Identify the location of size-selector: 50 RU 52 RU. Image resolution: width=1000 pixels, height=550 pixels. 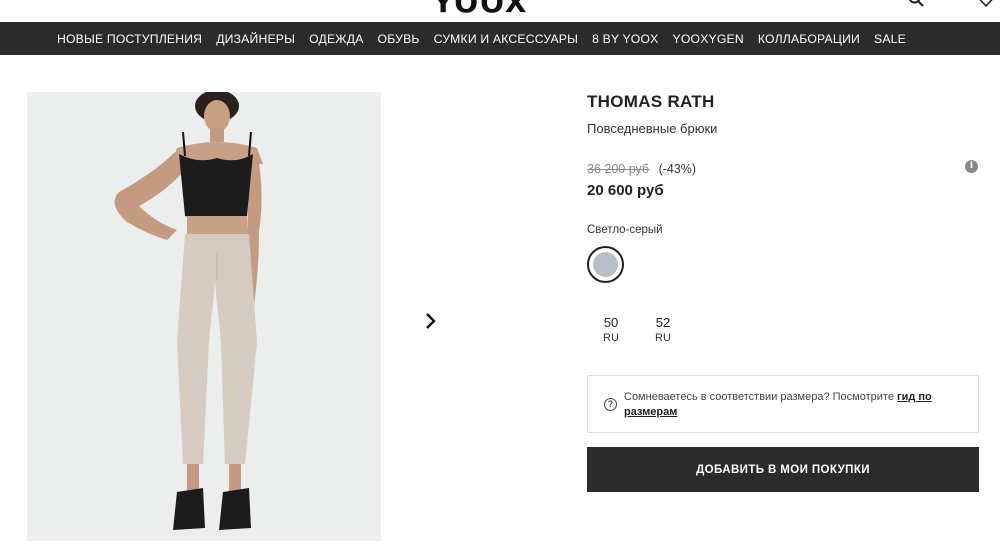
(637, 330).